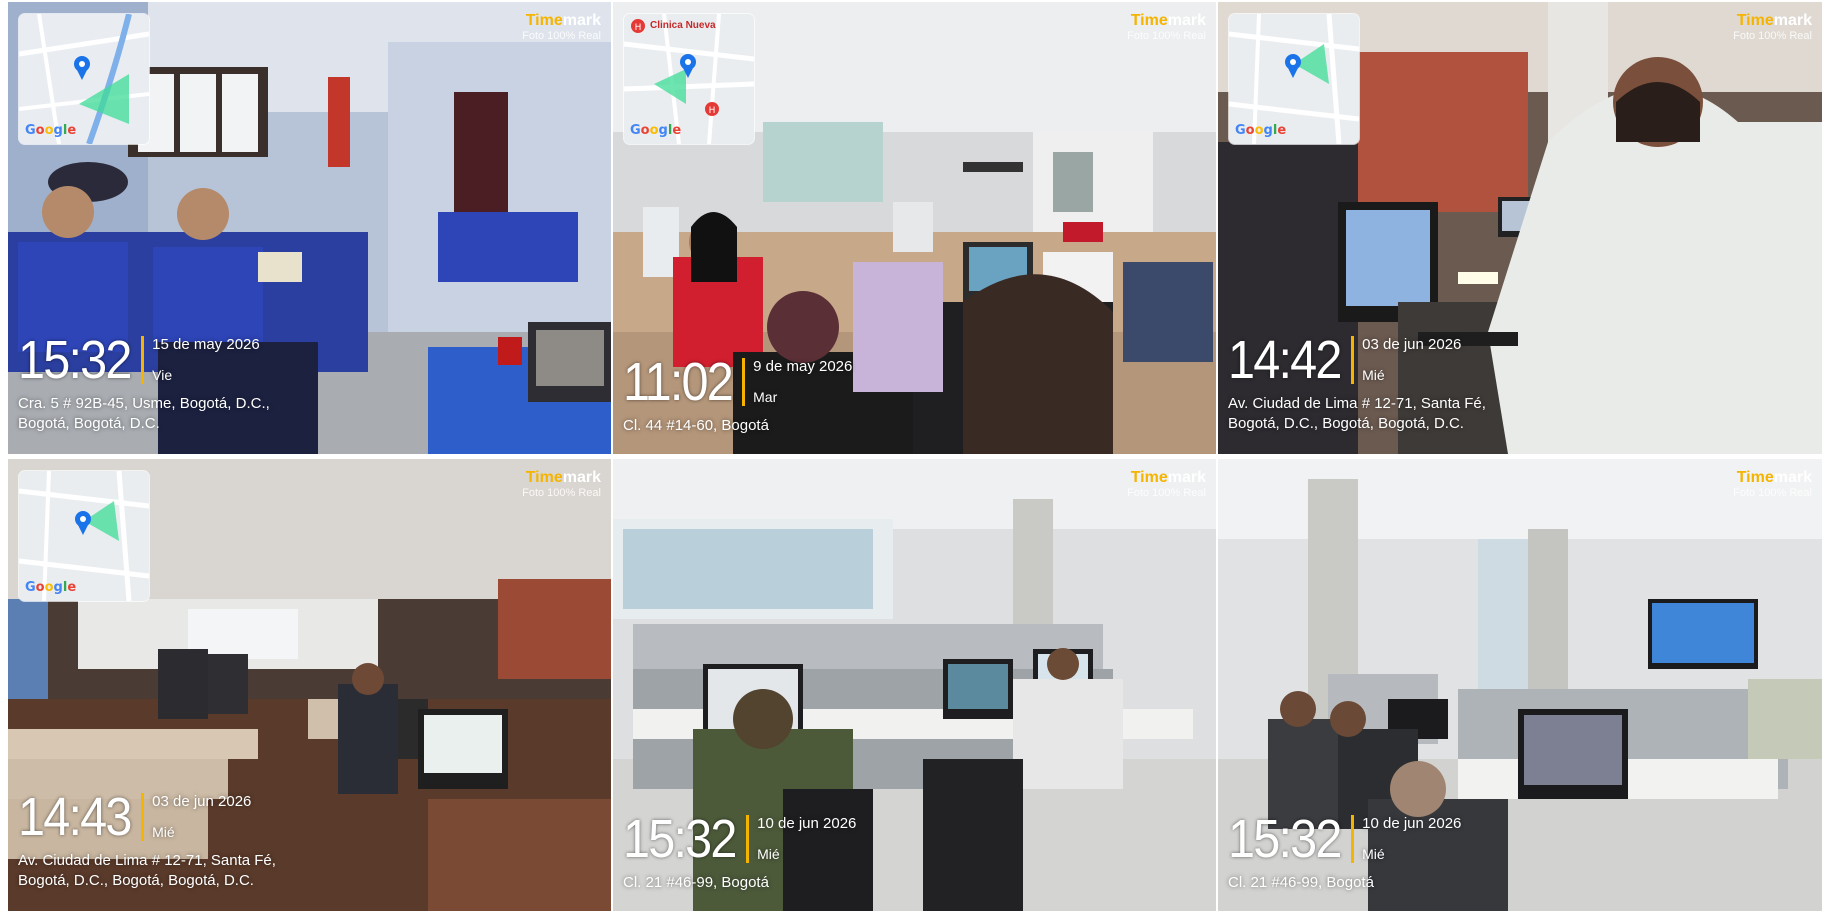  I want to click on stamp-address-line1: Cra. 5 # 92B-45, Usme, Bogotá, D.C.,, so click(144, 403).